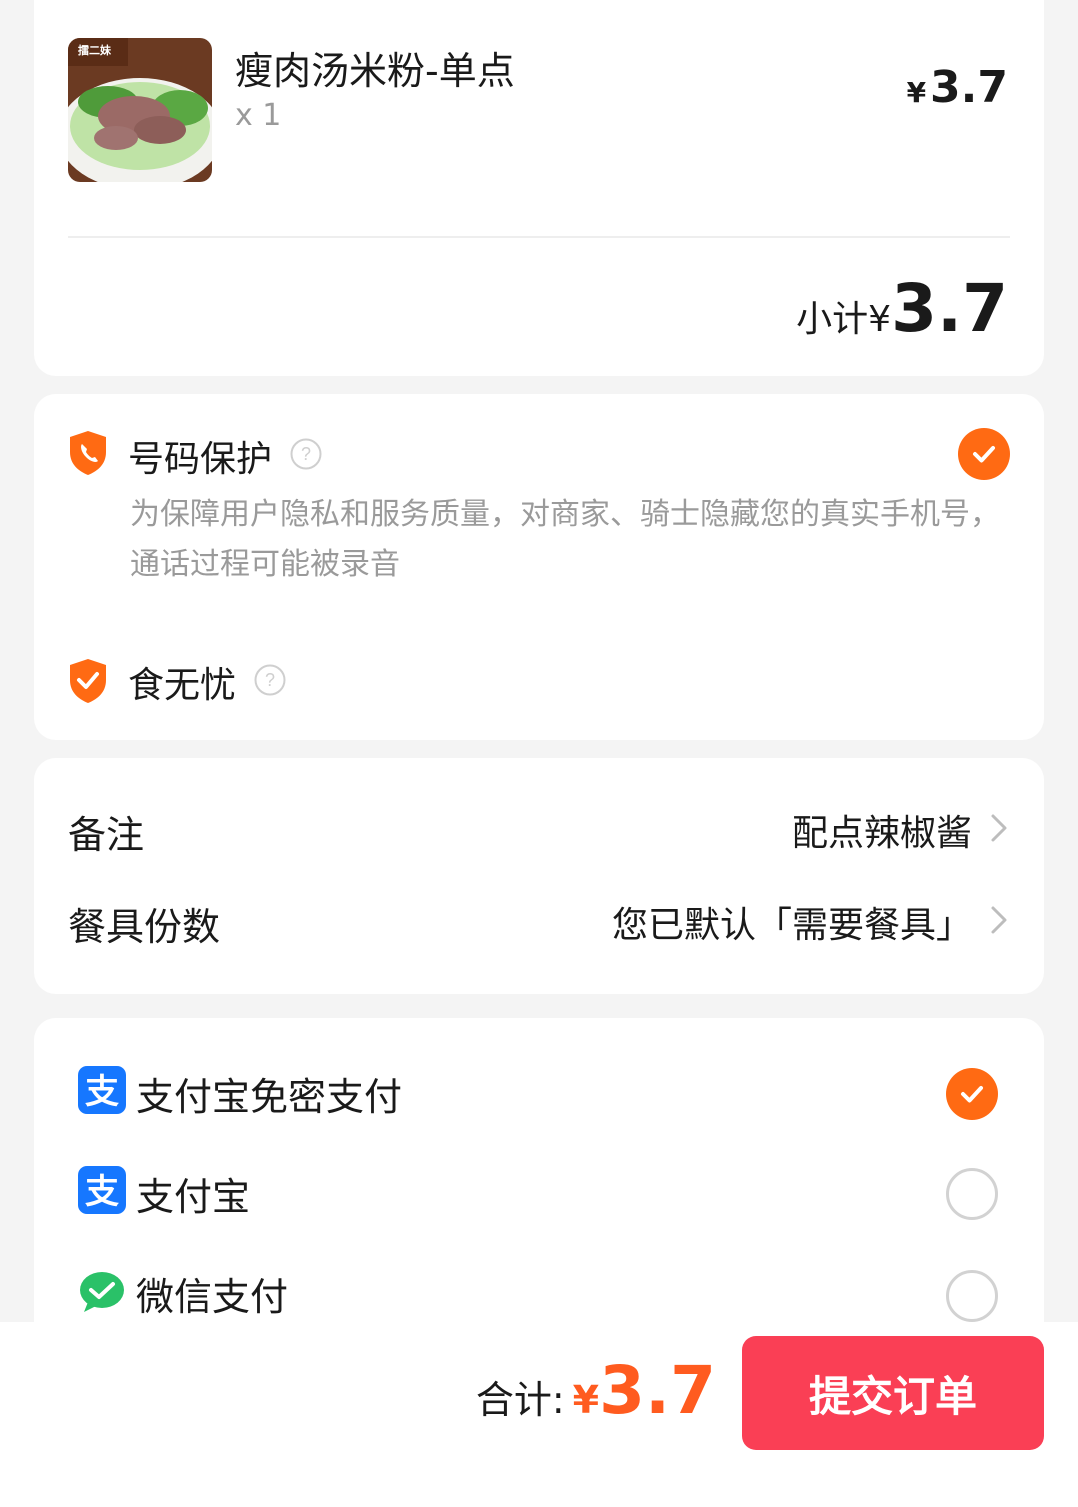  I want to click on total-value: 3.7, so click(657, 1390).